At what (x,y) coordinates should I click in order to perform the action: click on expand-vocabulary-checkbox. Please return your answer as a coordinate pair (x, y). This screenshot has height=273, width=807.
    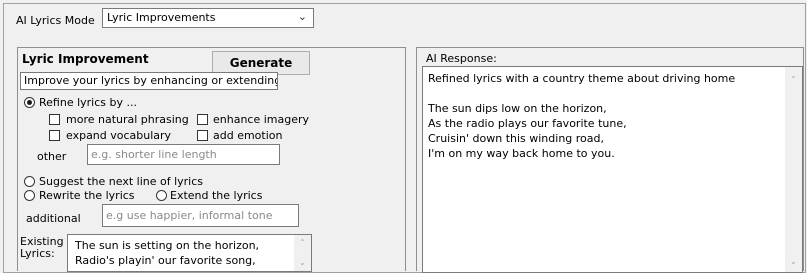
    Looking at the image, I should click on (54, 135).